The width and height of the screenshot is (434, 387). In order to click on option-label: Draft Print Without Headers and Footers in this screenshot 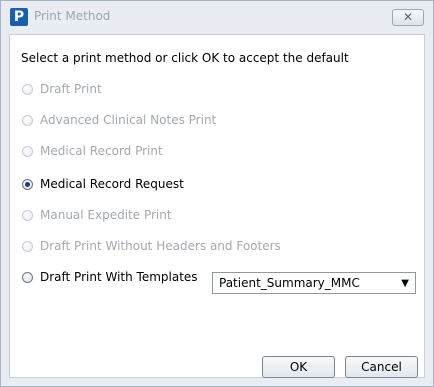, I will do `click(160, 246)`.